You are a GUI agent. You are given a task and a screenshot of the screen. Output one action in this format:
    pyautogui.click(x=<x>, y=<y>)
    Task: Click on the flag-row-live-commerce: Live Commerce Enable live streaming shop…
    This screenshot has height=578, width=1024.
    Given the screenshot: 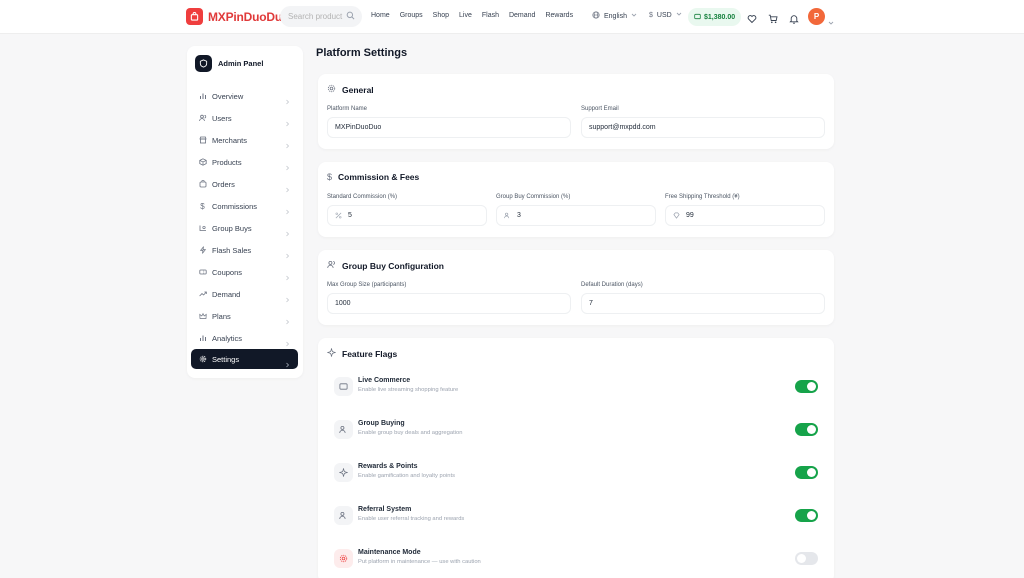 What is the action you would take?
    pyautogui.click(x=577, y=392)
    